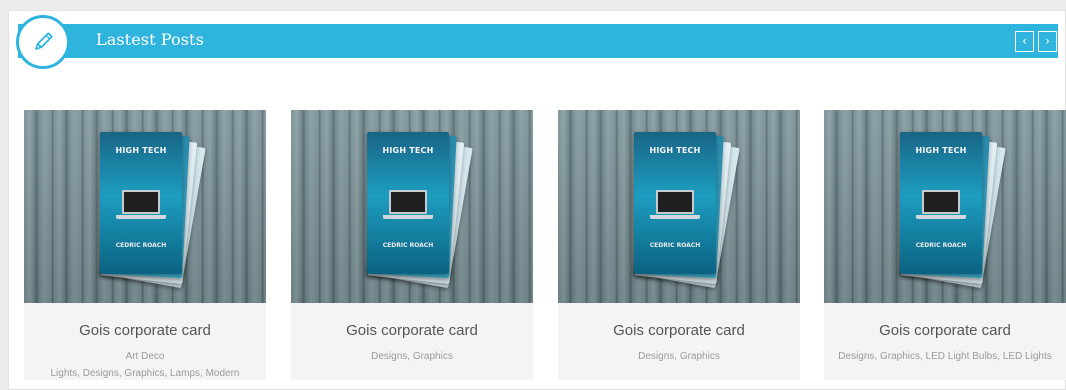  I want to click on pencil-icon, so click(43, 42).